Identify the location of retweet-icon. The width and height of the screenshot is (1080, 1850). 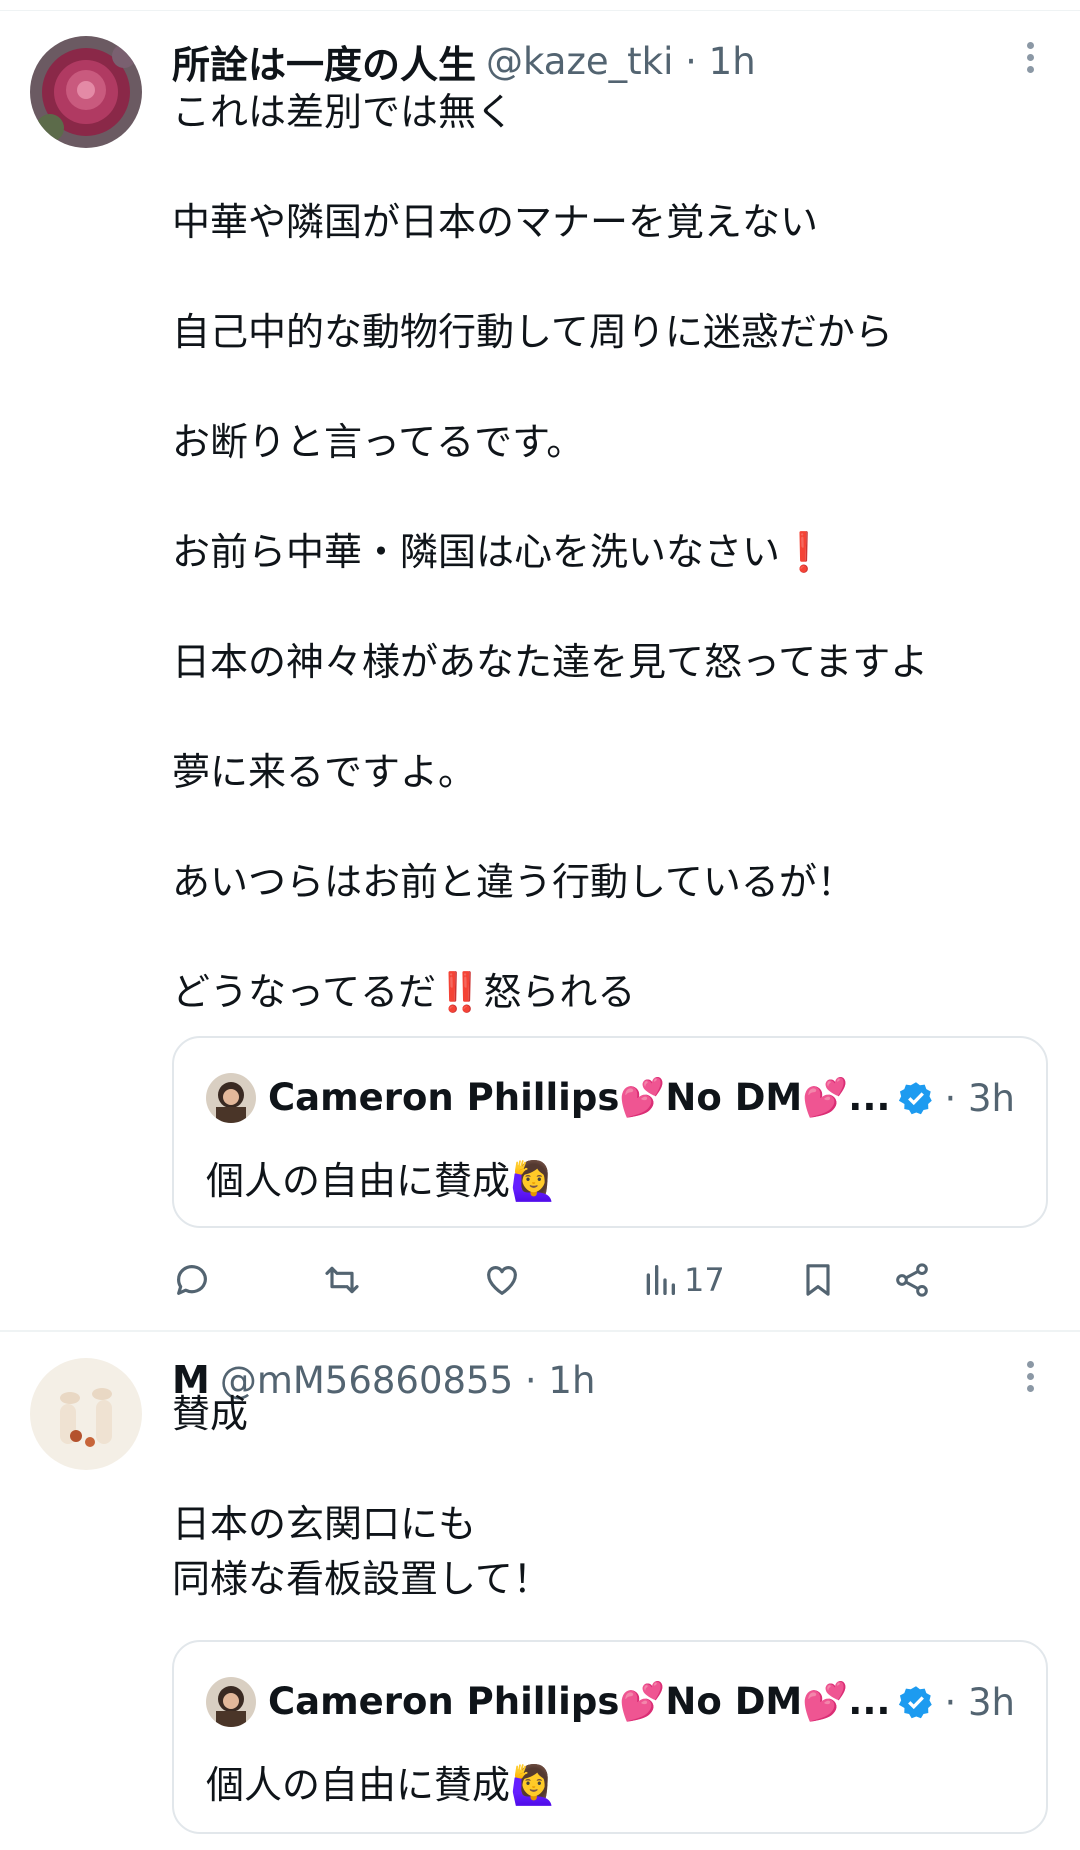
(342, 1280).